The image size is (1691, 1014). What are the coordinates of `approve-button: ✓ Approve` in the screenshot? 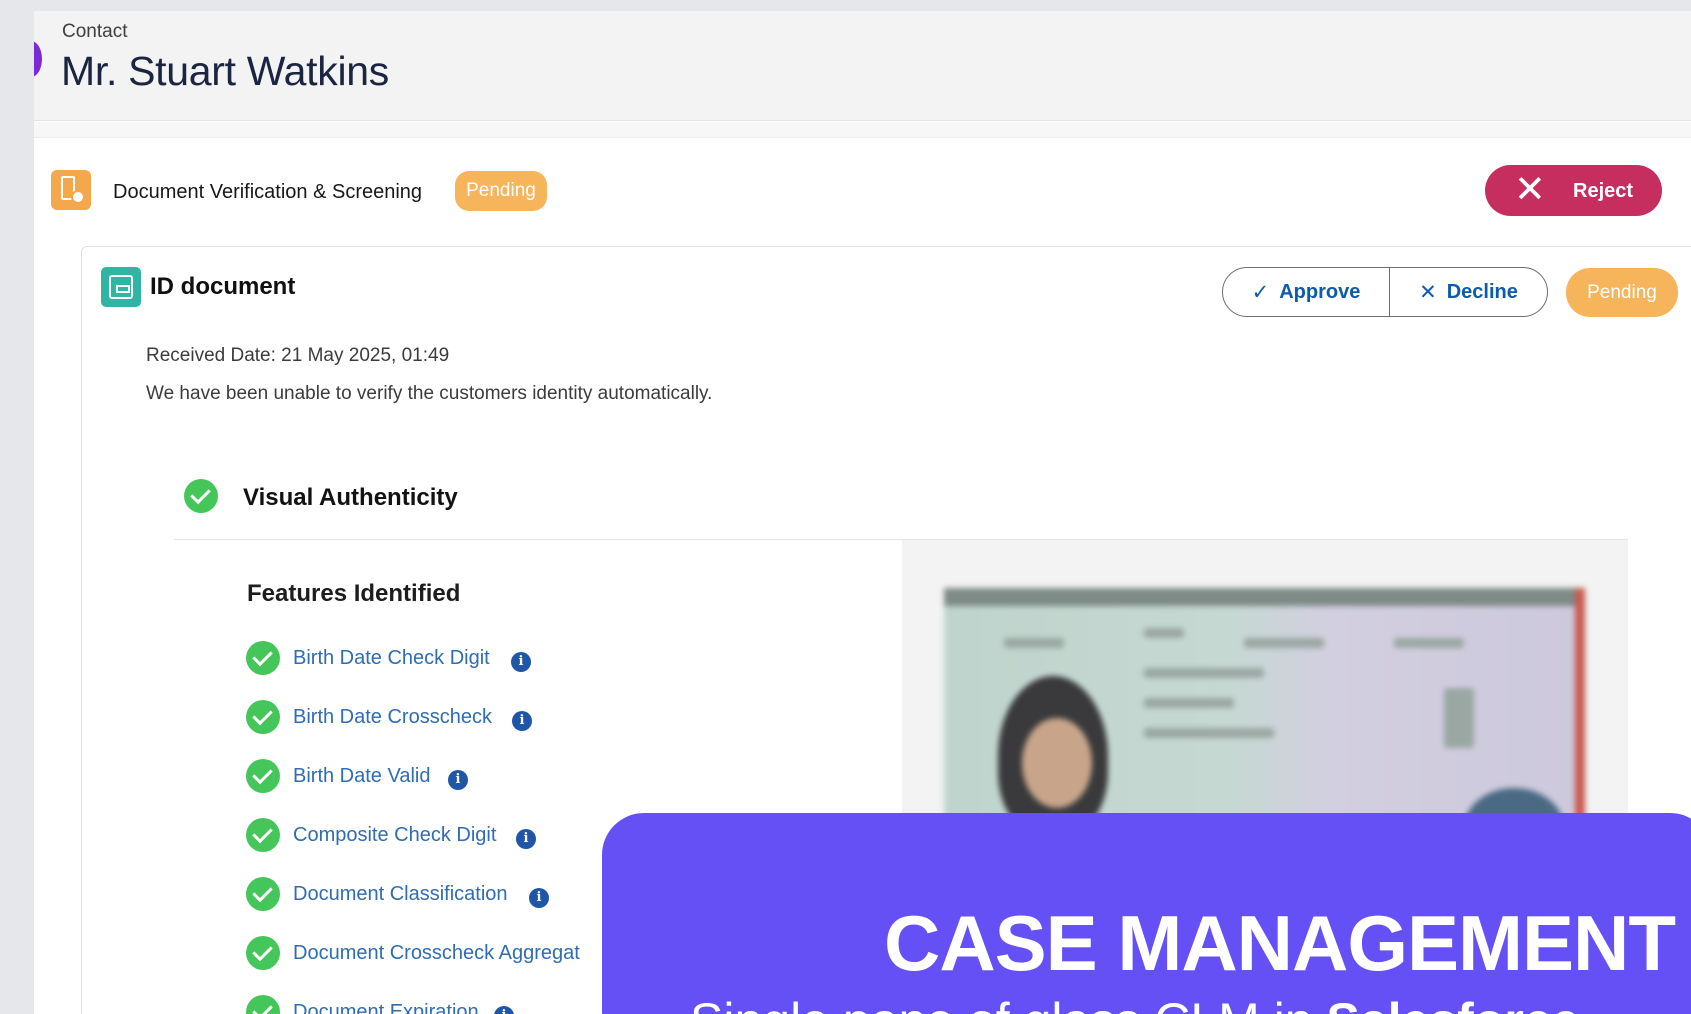 It's located at (1306, 292).